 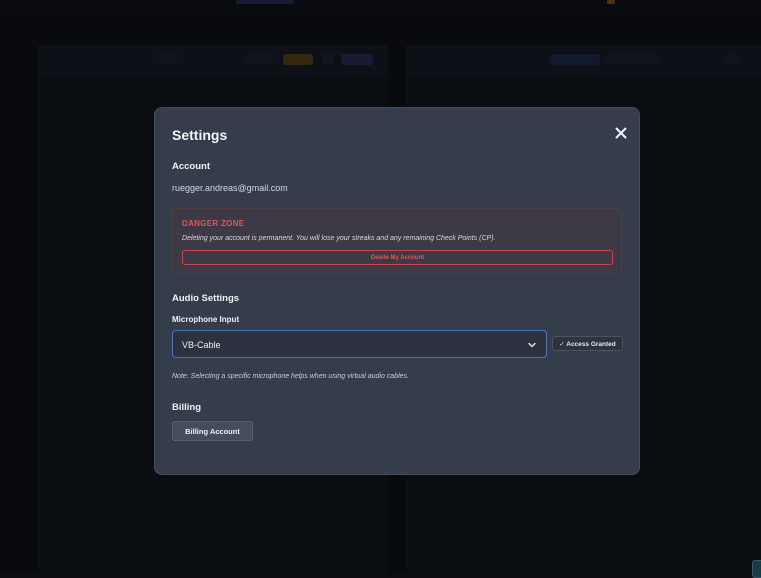 I want to click on close-button, so click(x=621, y=133).